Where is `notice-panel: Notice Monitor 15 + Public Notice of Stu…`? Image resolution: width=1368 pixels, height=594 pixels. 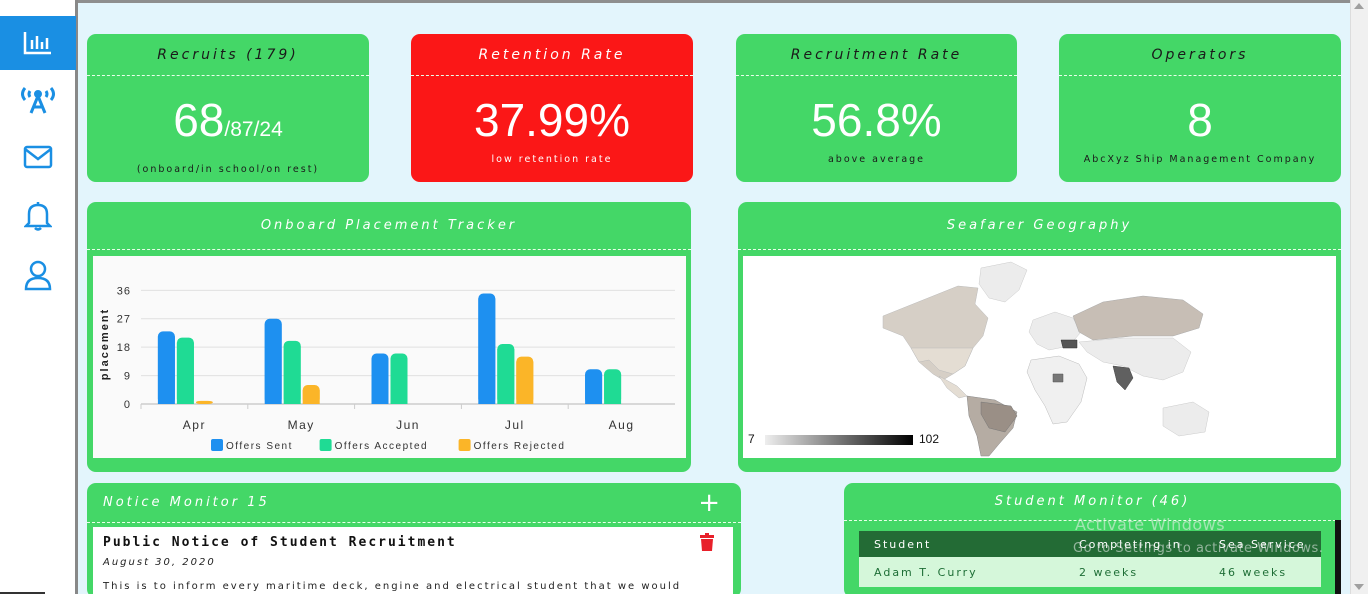
notice-panel: Notice Monitor 15 + Public Notice of Stu… is located at coordinates (414, 538).